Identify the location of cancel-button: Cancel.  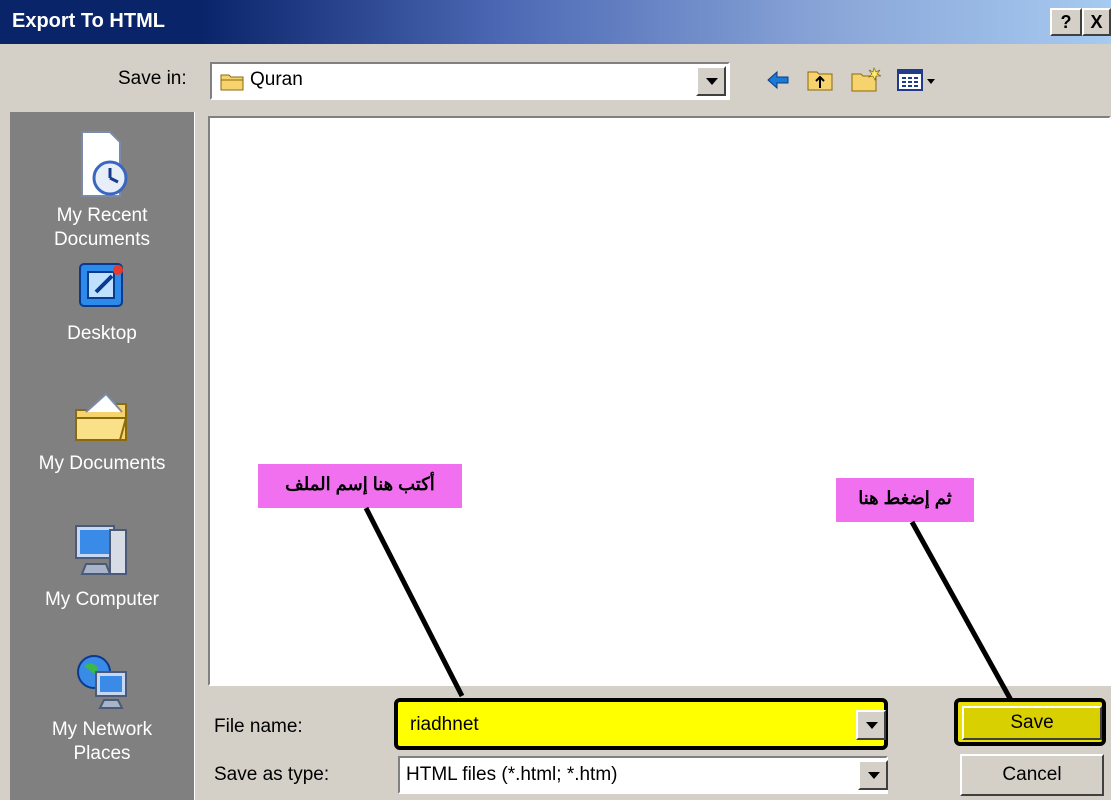
(1032, 775).